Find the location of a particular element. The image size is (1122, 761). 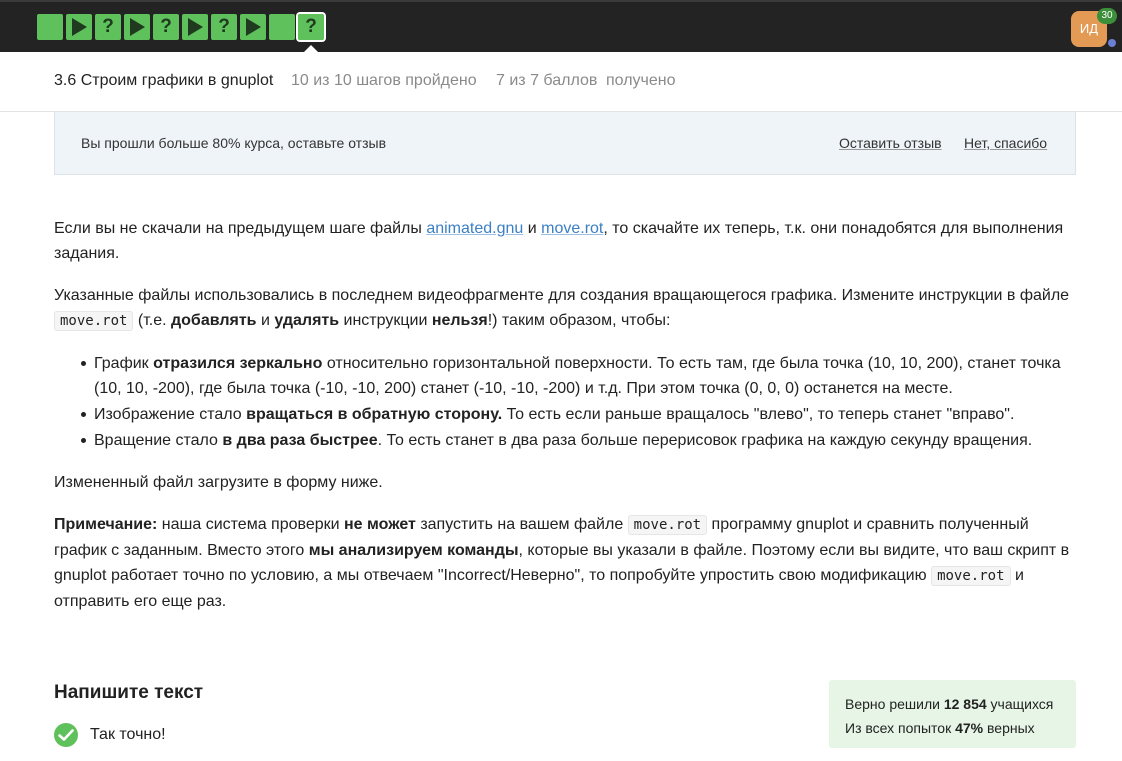

step-6-video is located at coordinates (195, 27).